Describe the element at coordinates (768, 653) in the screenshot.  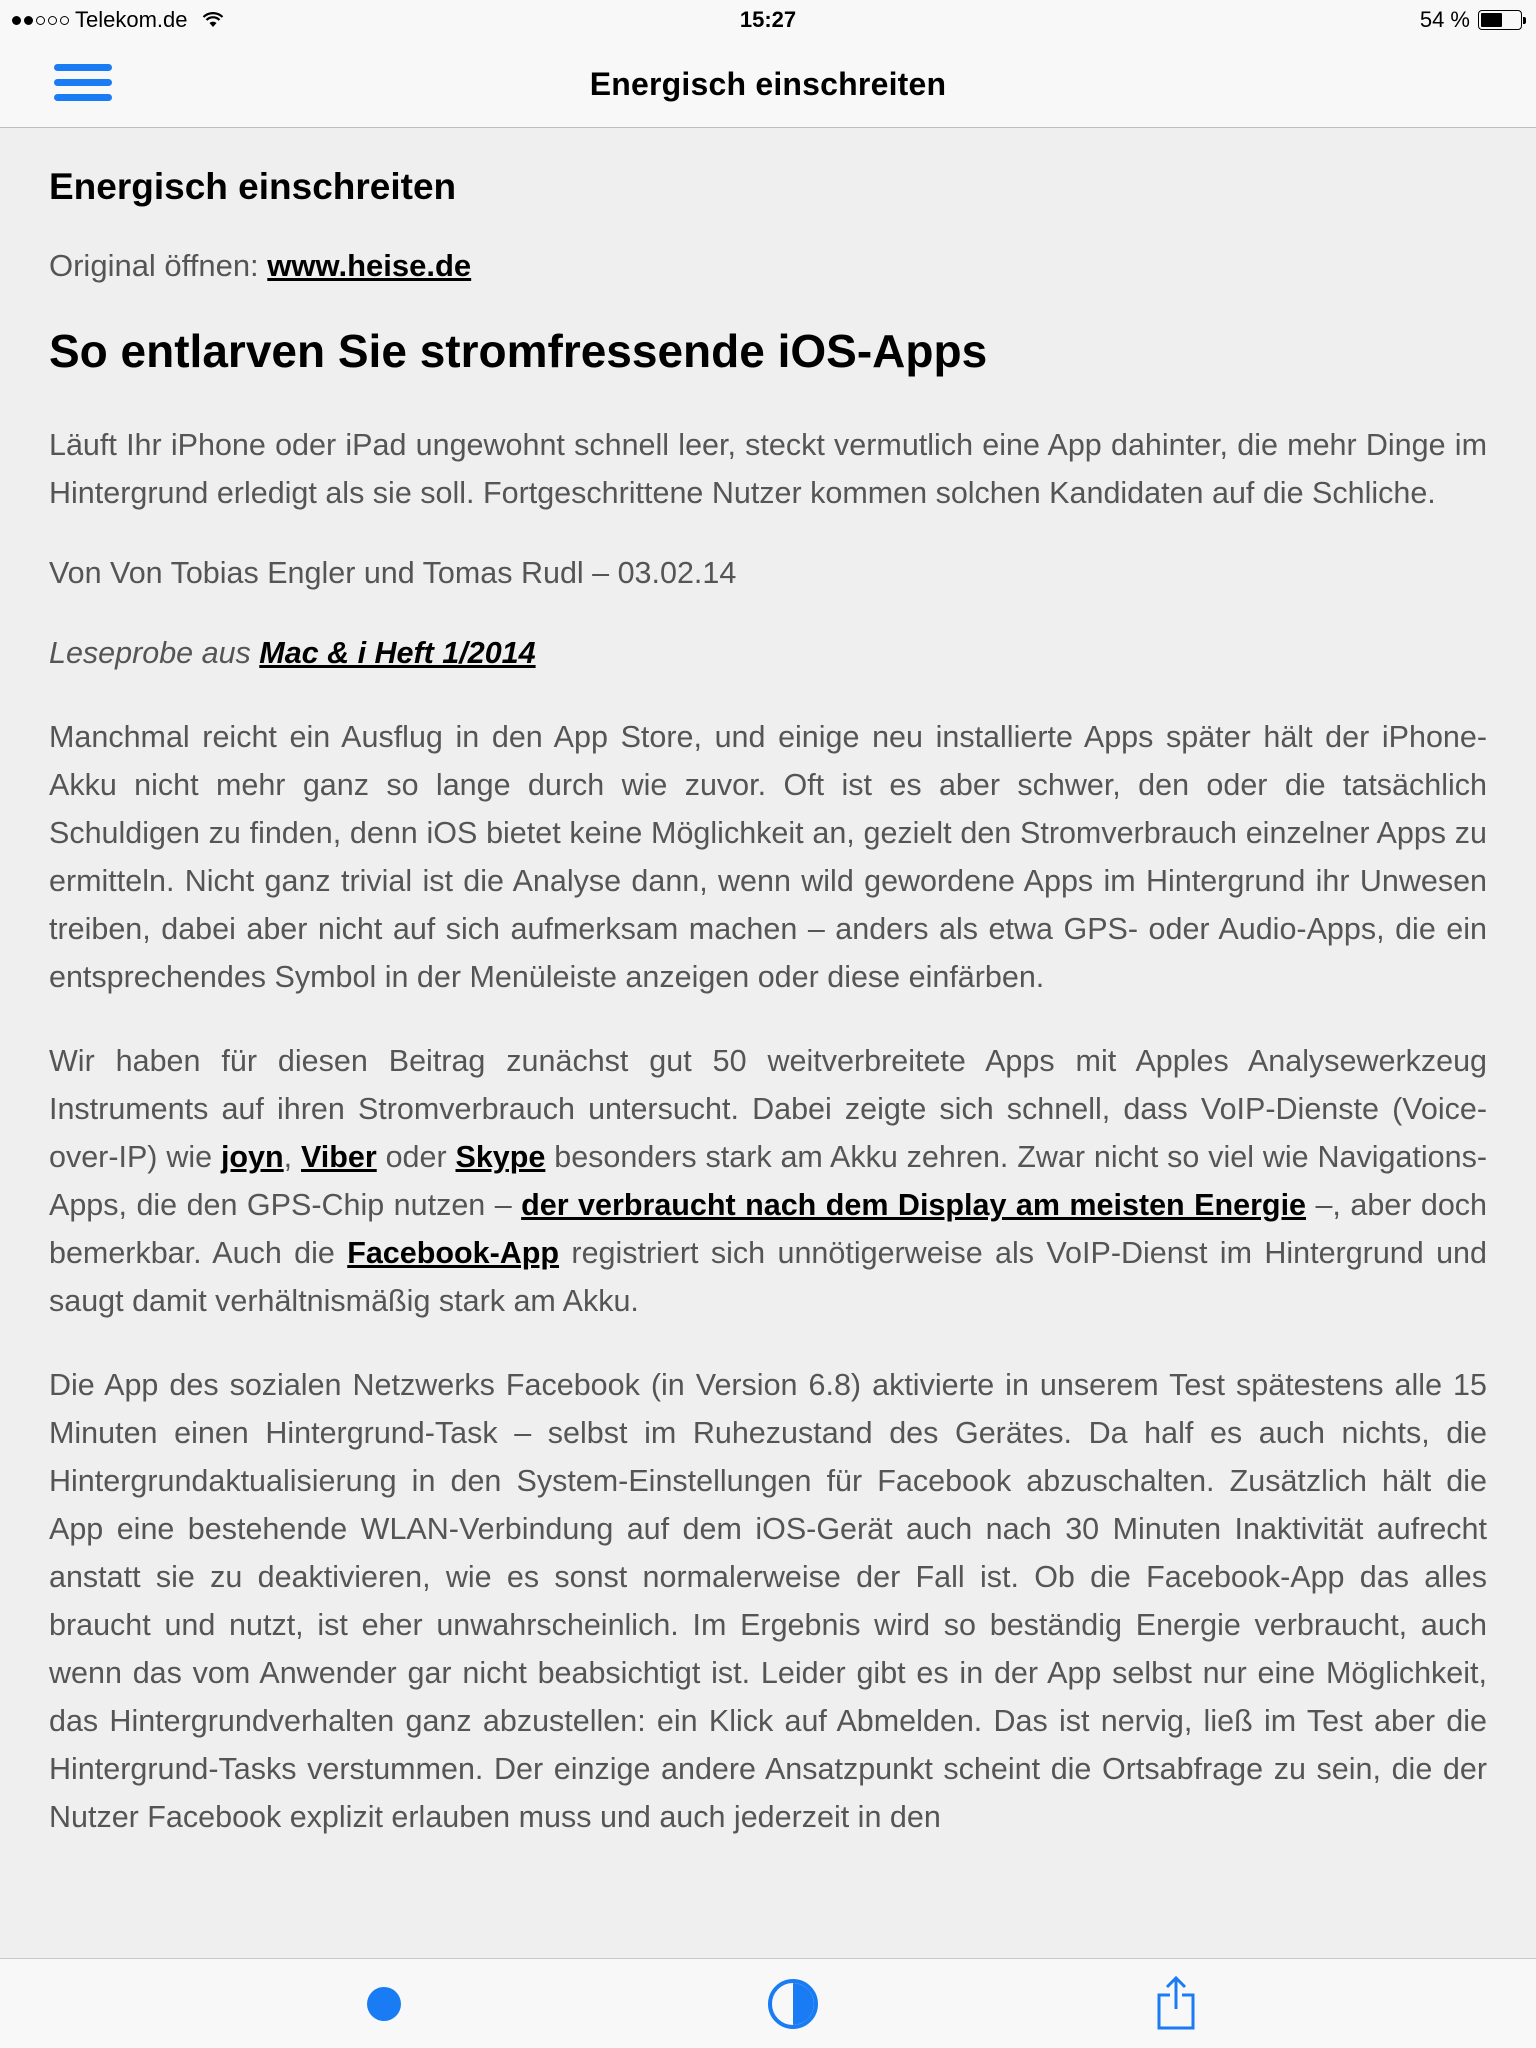
I see `article-source: Leseprobe aus Mac & i Heft 1/2014` at that location.